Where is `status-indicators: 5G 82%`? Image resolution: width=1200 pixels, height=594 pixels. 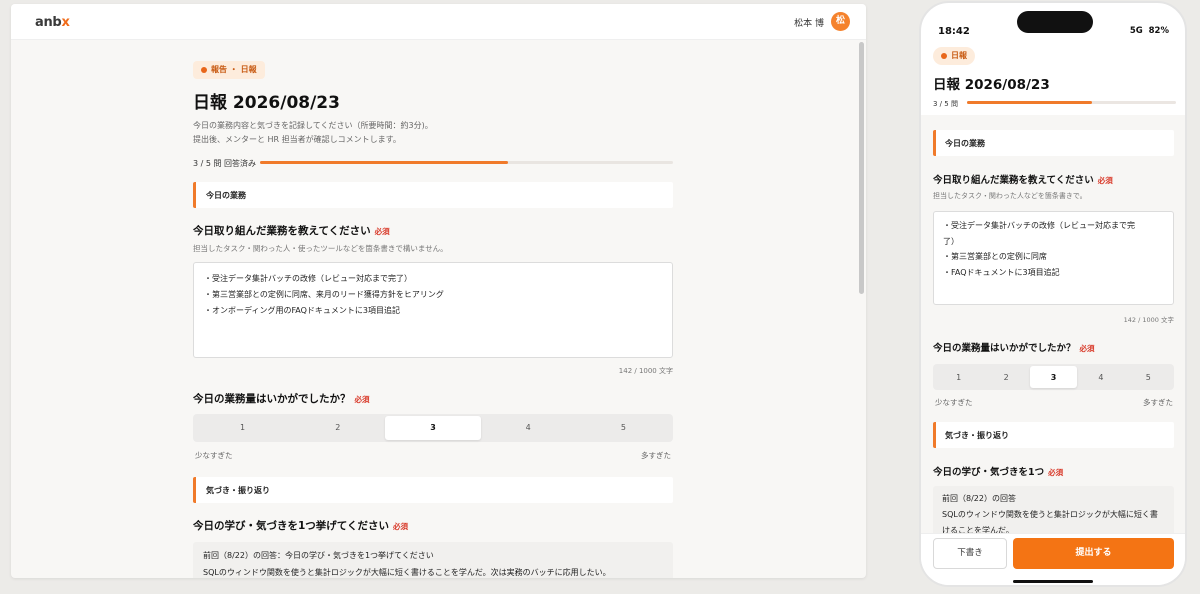 status-indicators: 5G 82% is located at coordinates (1149, 31).